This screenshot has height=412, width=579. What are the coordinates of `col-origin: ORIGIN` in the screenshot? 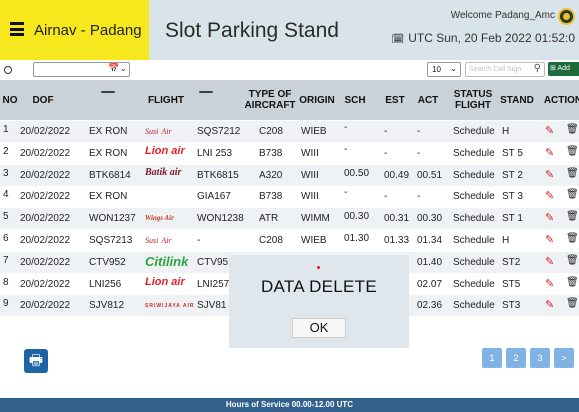 It's located at (317, 100).